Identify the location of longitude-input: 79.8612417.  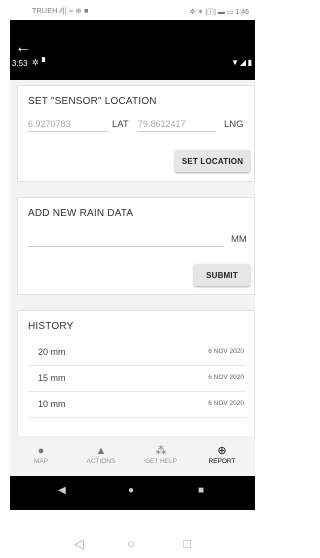
(177, 124).